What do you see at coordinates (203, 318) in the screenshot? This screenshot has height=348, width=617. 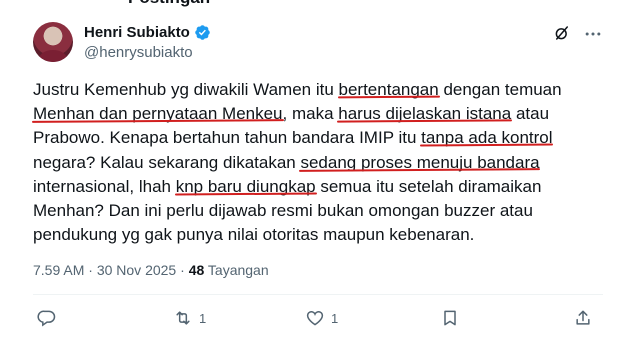 I see `retweet-count: 1` at bounding box center [203, 318].